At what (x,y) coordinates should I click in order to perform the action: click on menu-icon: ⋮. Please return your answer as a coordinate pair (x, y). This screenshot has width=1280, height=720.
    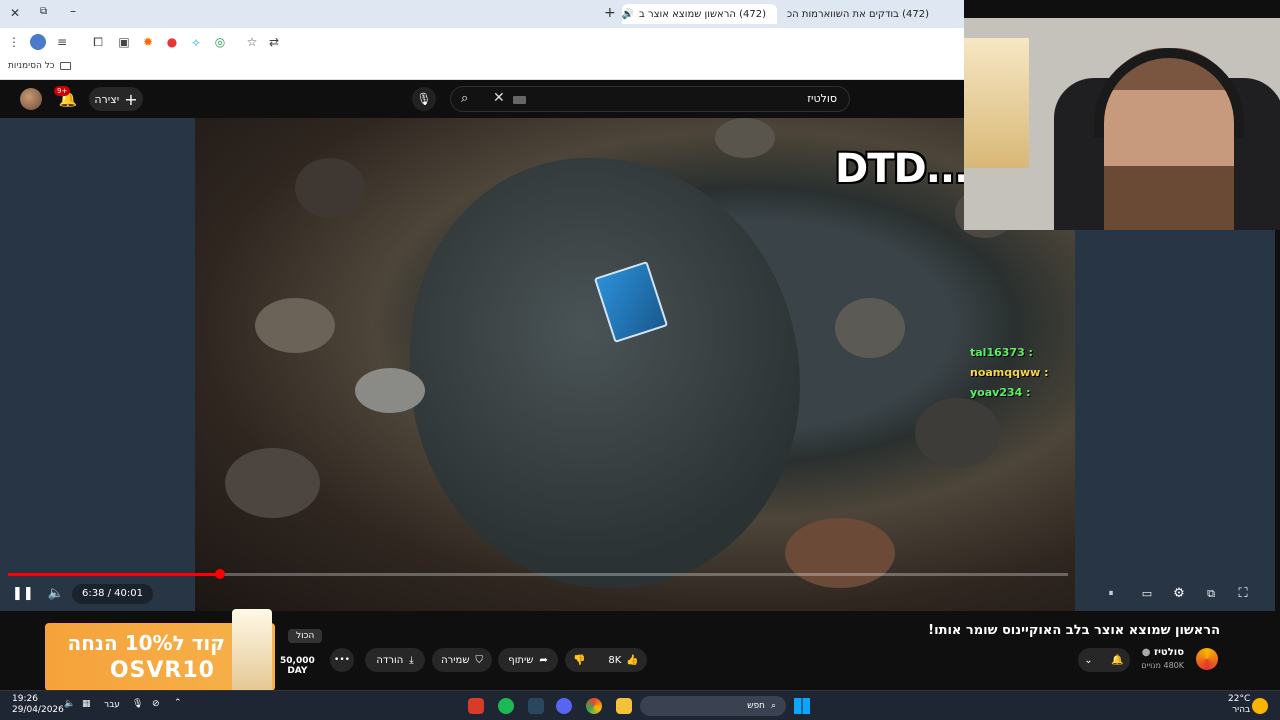
    Looking at the image, I should click on (14, 42).